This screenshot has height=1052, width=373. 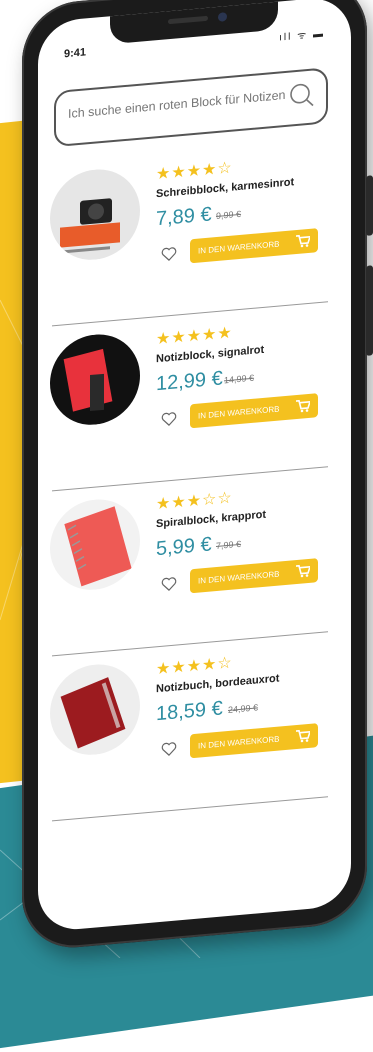 What do you see at coordinates (75, 53) in the screenshot?
I see `status-time: 9:41` at bounding box center [75, 53].